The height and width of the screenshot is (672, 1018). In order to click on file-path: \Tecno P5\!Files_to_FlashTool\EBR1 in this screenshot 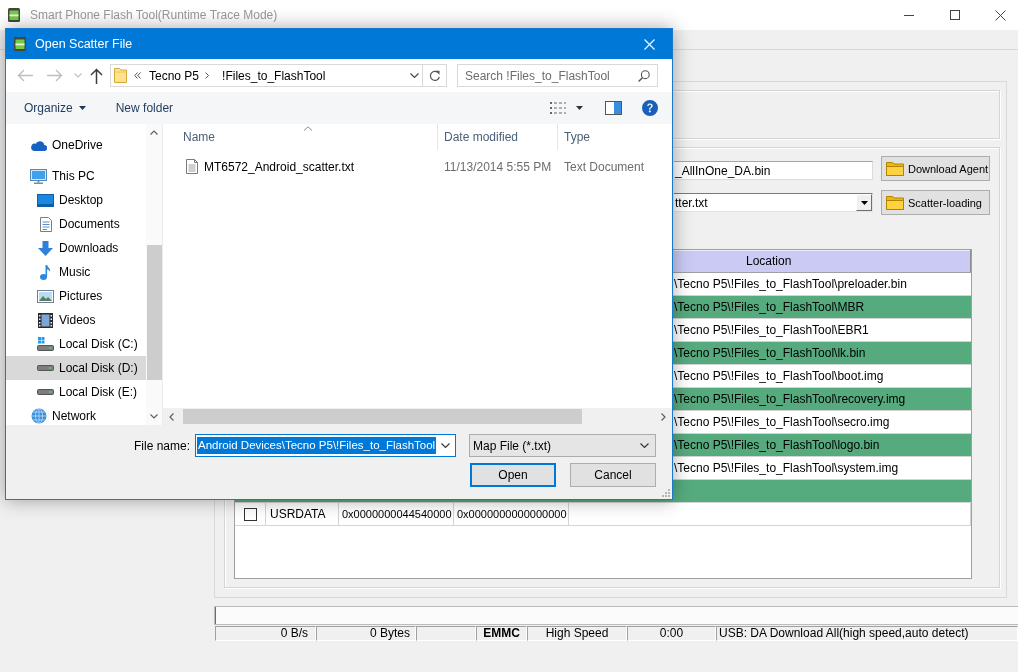, I will do `click(771, 330)`.